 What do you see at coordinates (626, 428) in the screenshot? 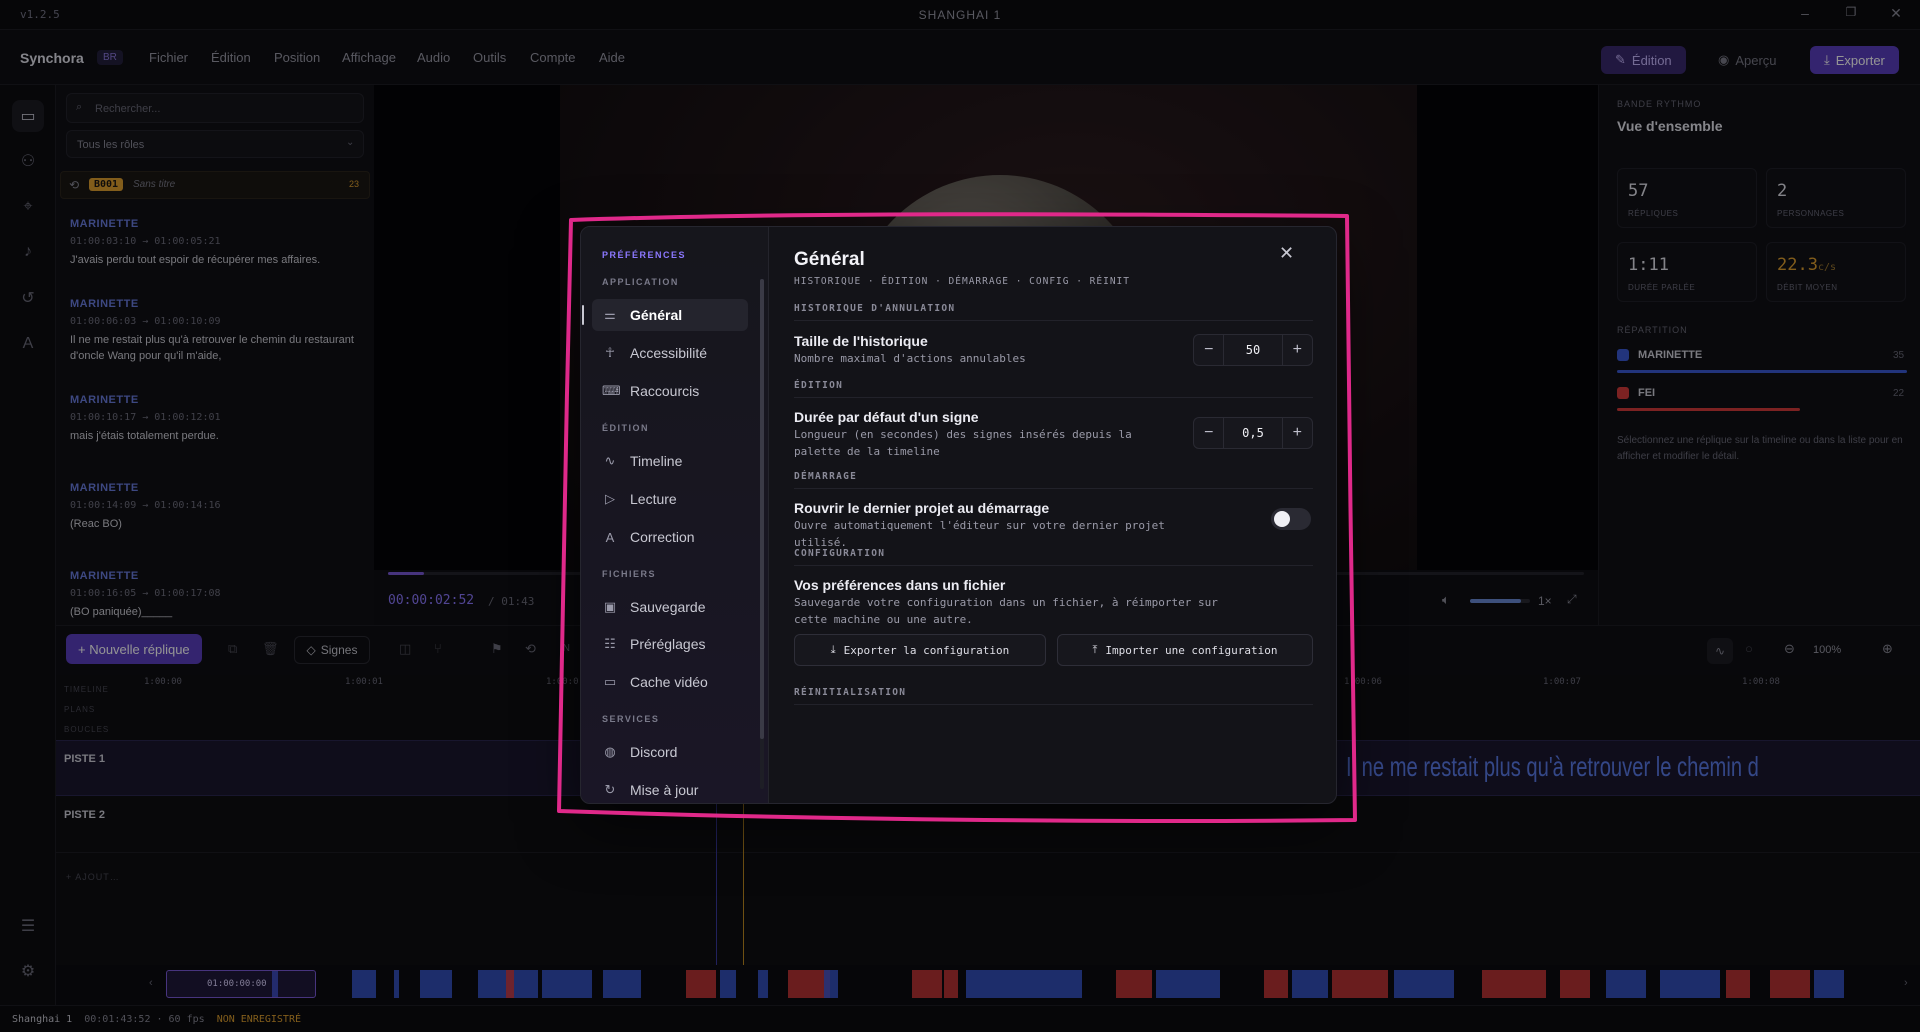
I see `nav-section: ÉDITION` at bounding box center [626, 428].